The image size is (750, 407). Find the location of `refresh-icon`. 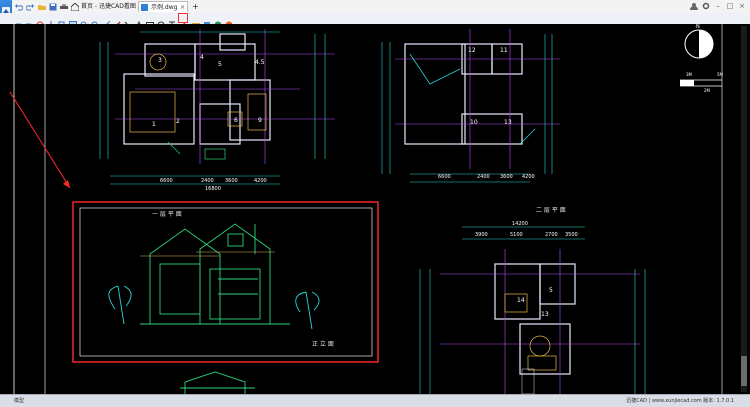

refresh-icon is located at coordinates (40, 21).